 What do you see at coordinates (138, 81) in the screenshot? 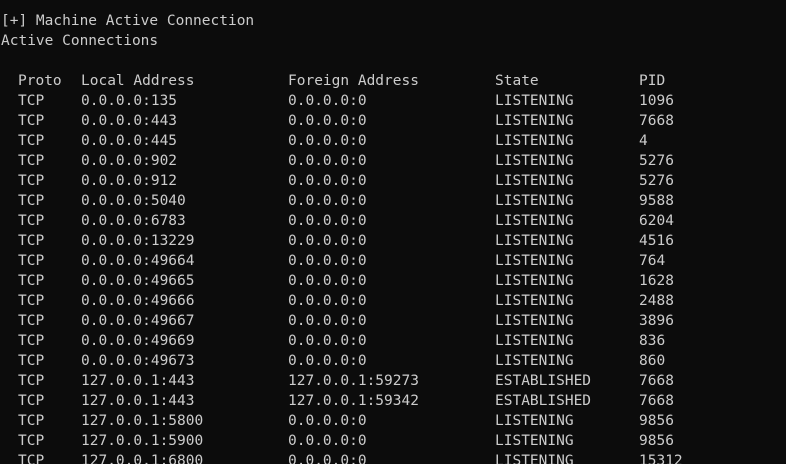
I see `column-header-local-address: Local Address` at bounding box center [138, 81].